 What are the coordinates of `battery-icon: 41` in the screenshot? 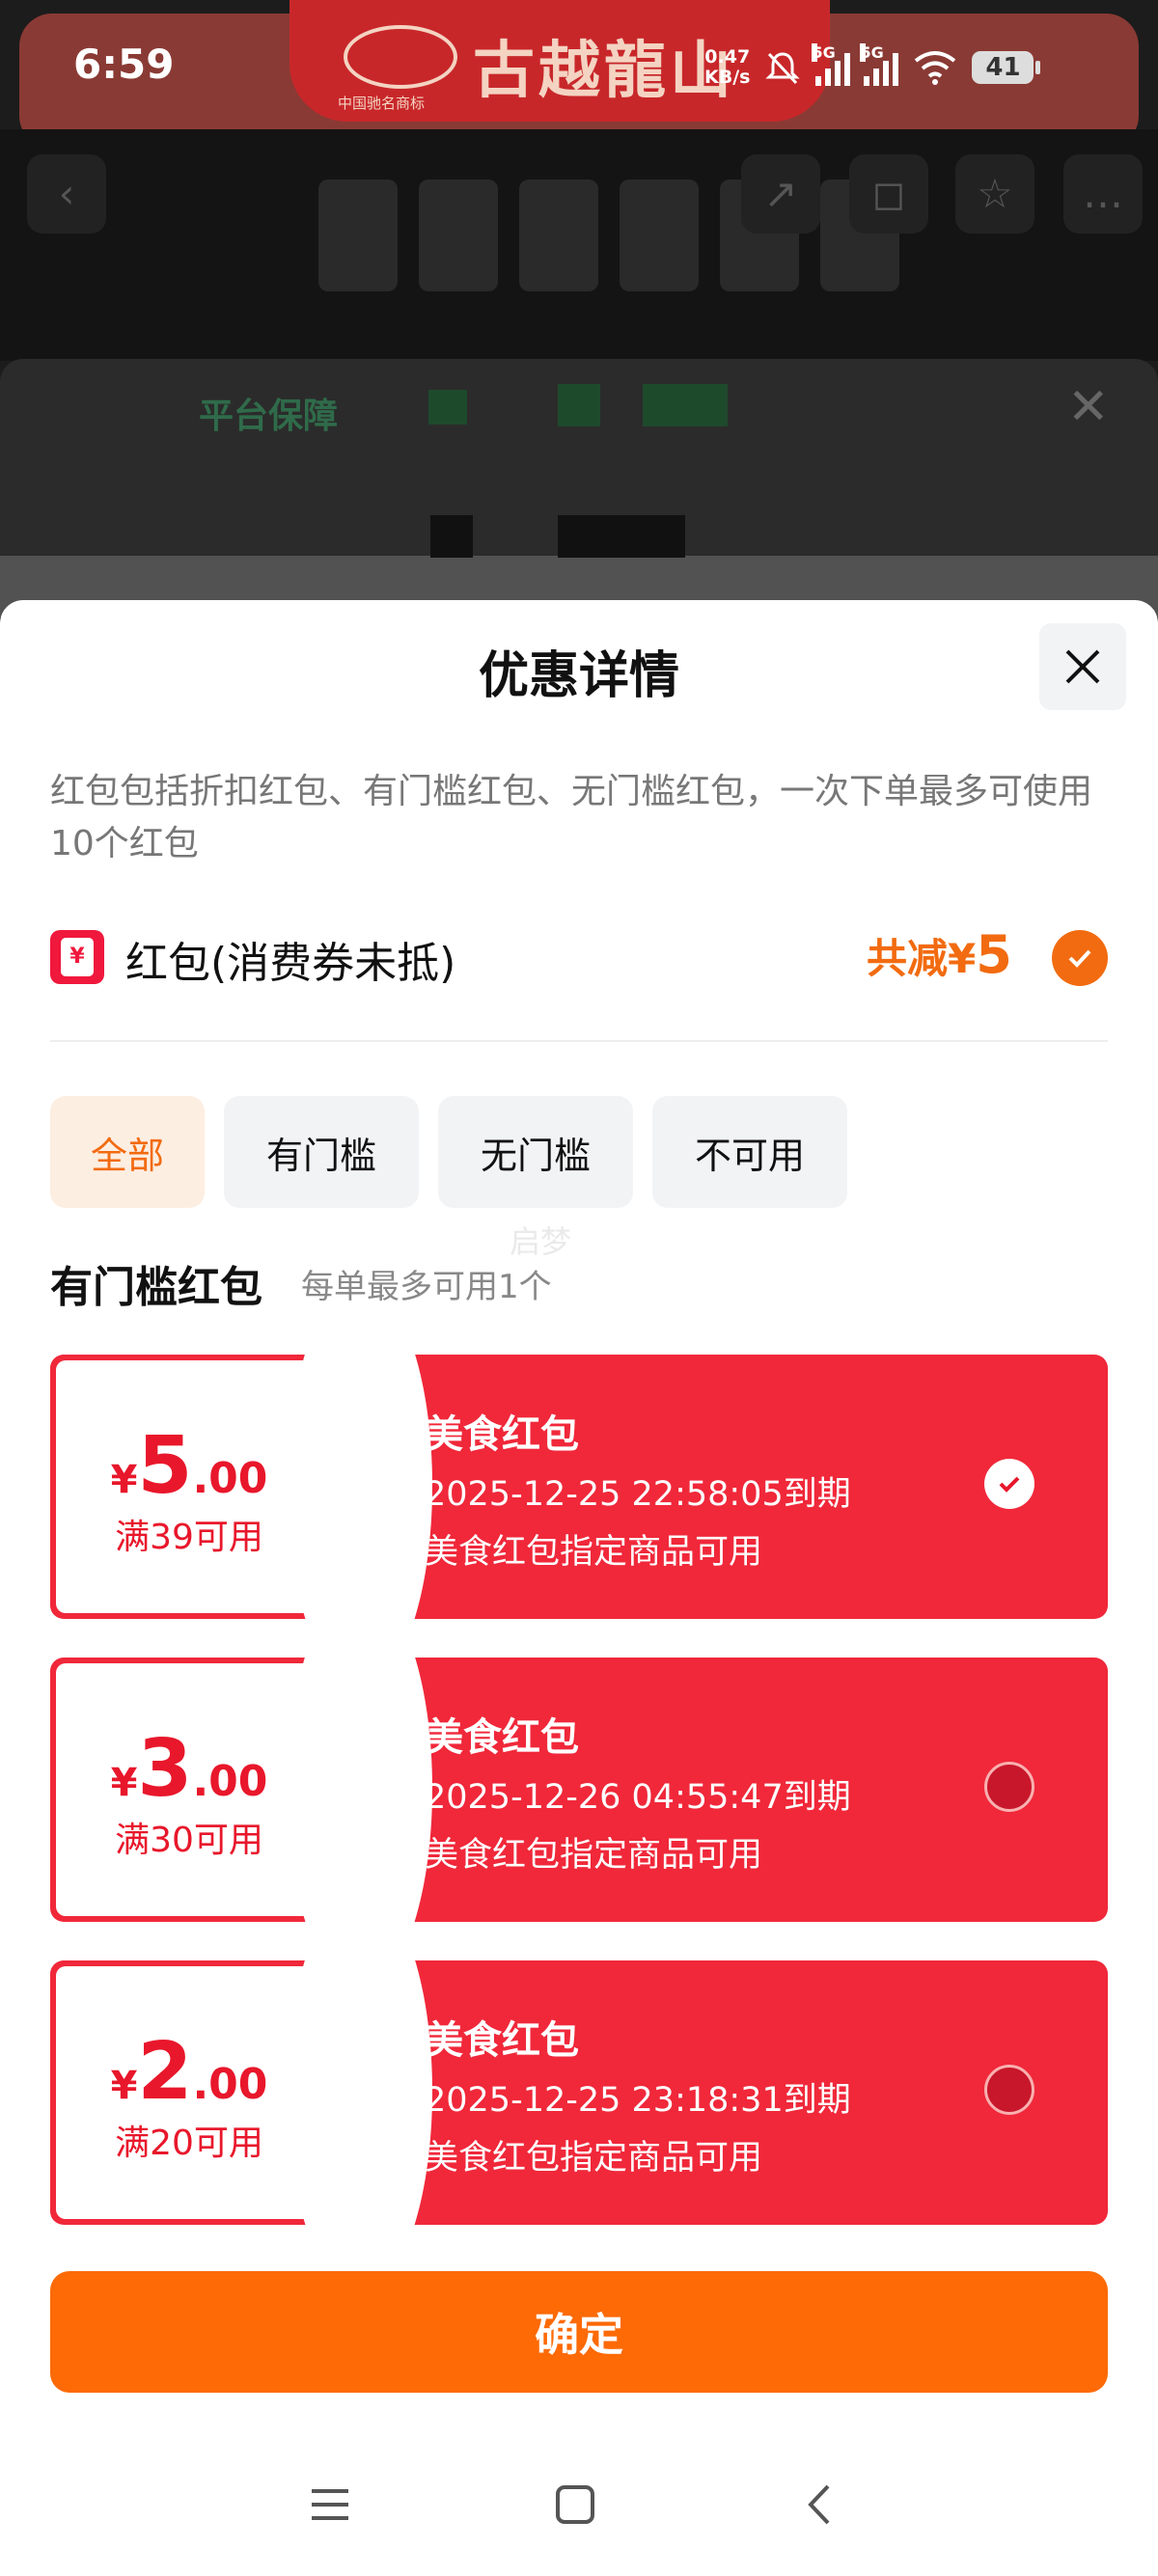 It's located at (1006, 67).